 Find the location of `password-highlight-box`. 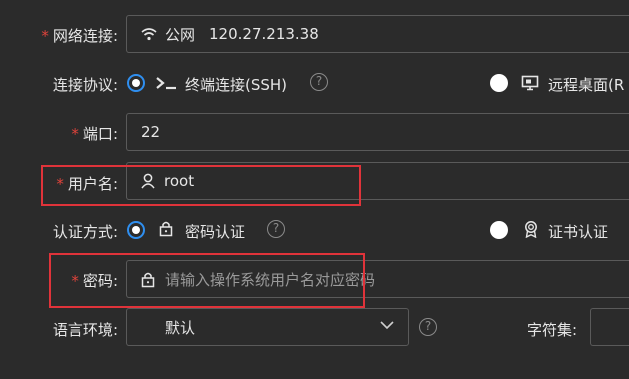

password-highlight-box is located at coordinates (207, 280).